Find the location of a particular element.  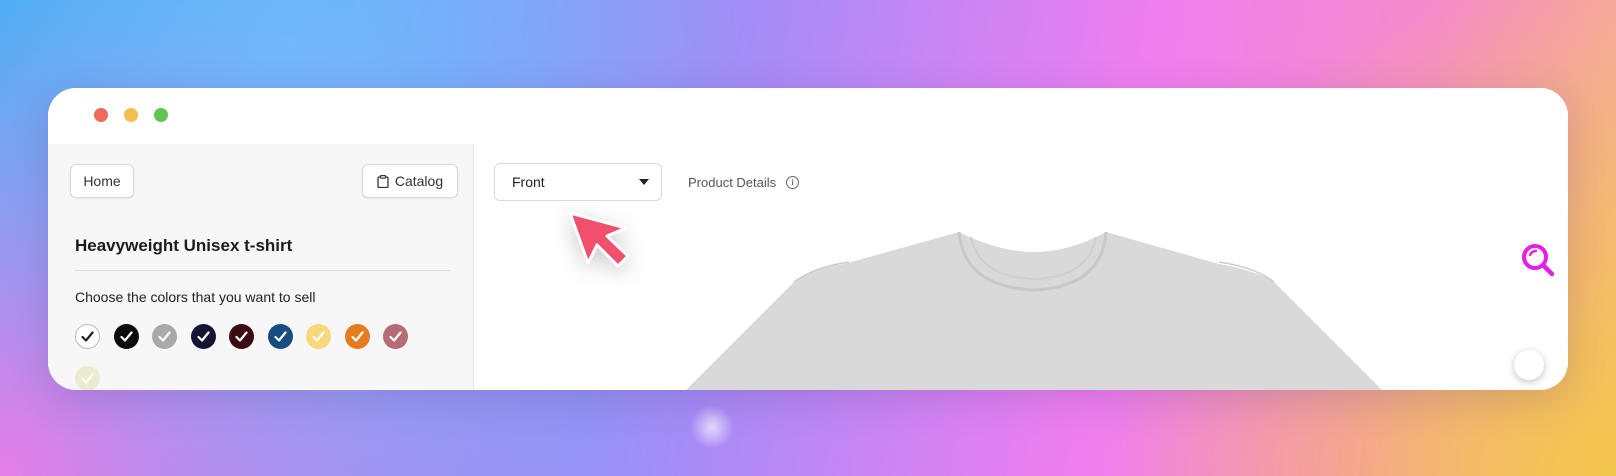

clipboard-icon is located at coordinates (383, 181).